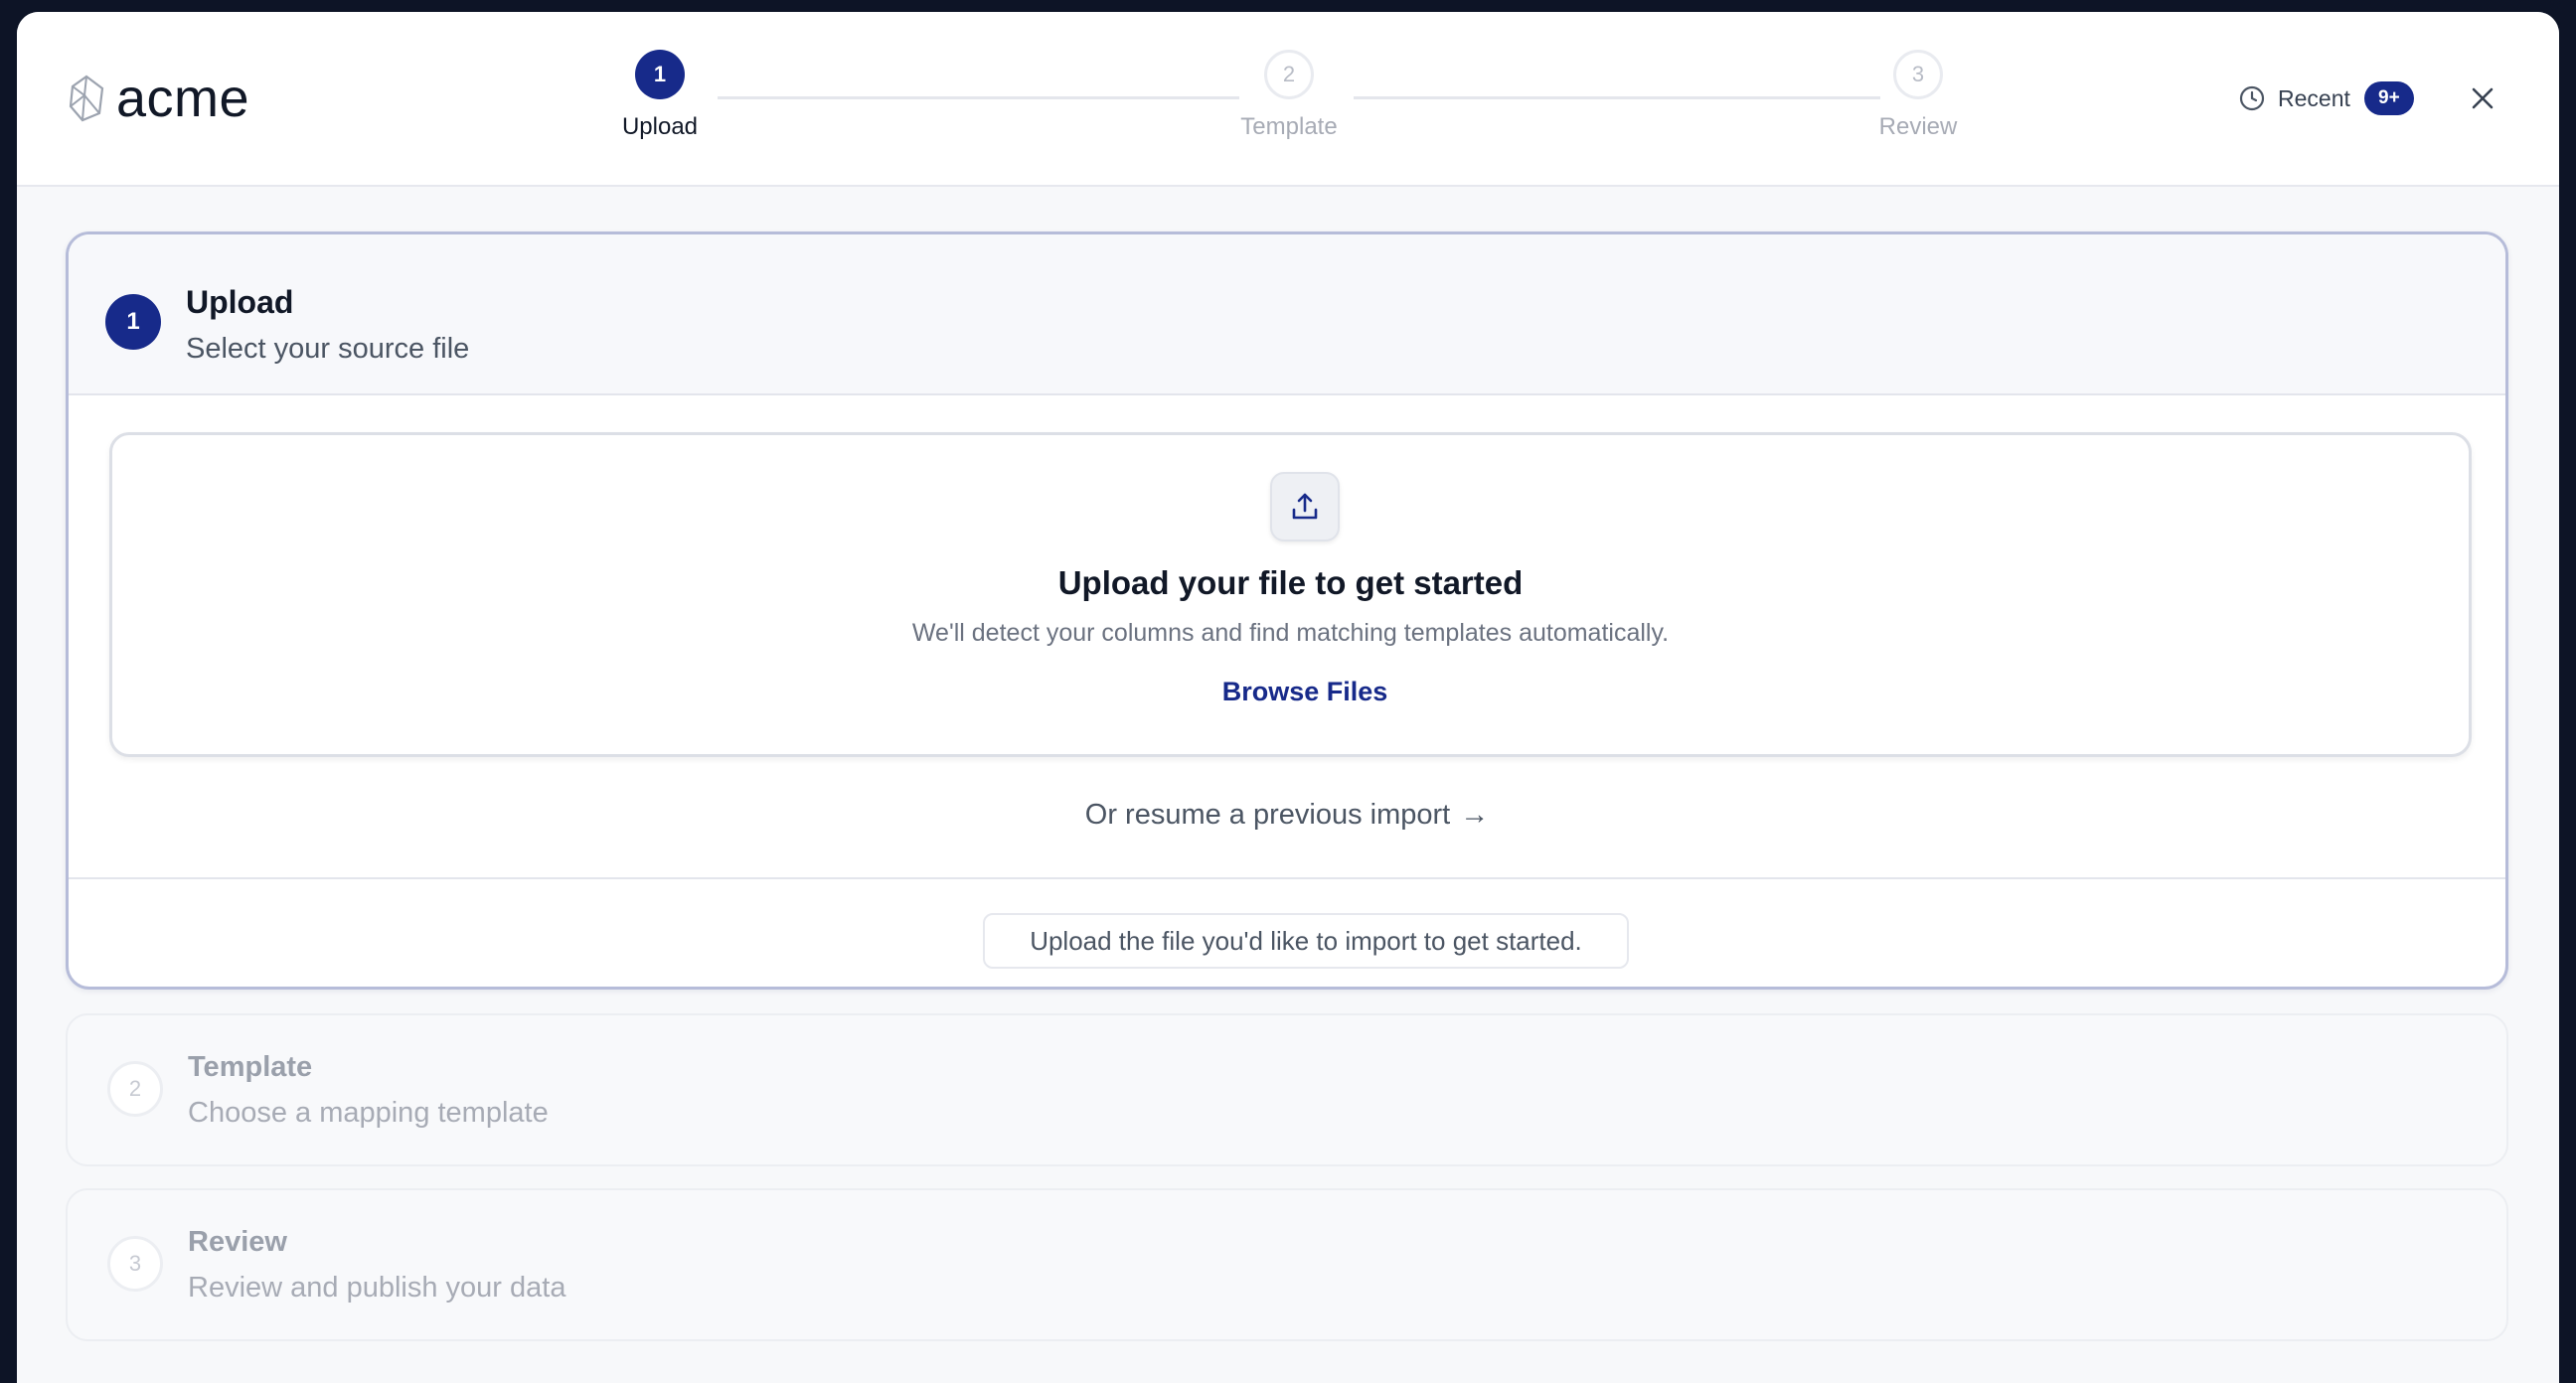 Image resolution: width=2576 pixels, height=1383 pixels. Describe the element at coordinates (1289, 127) in the screenshot. I see `stepper-label: Template` at that location.